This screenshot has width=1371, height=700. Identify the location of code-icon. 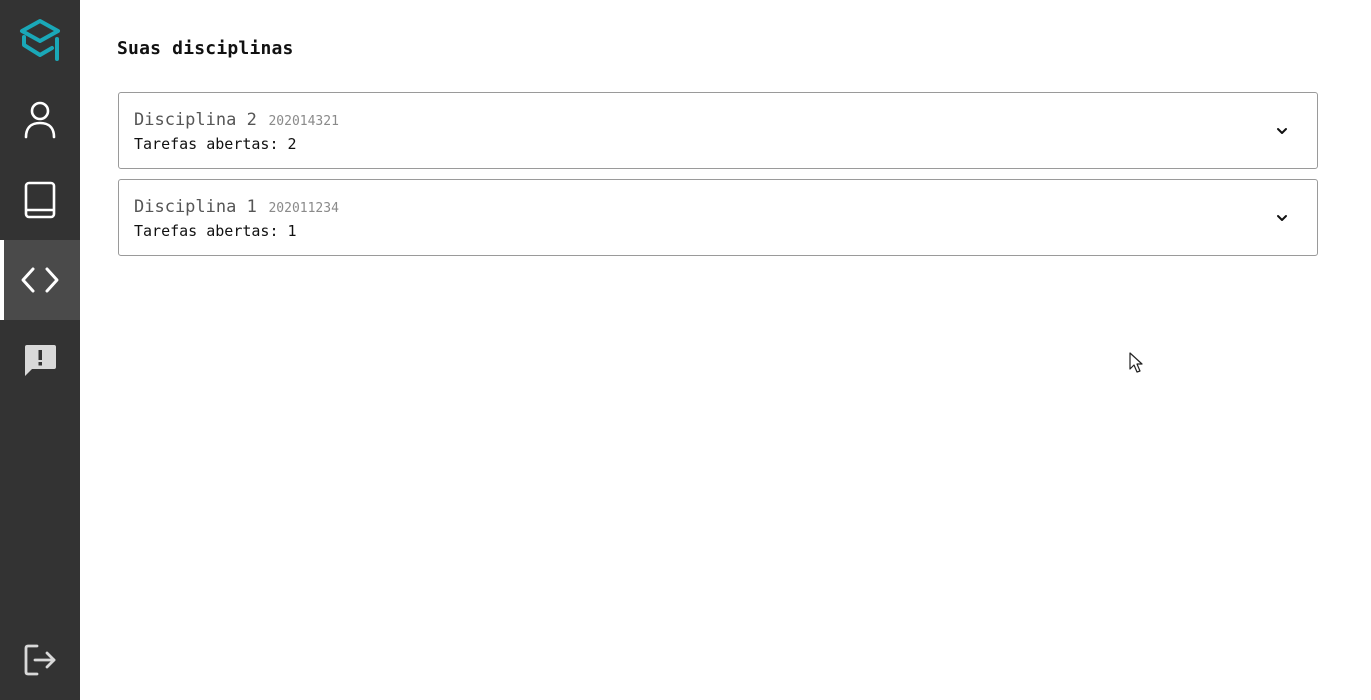
(40, 280).